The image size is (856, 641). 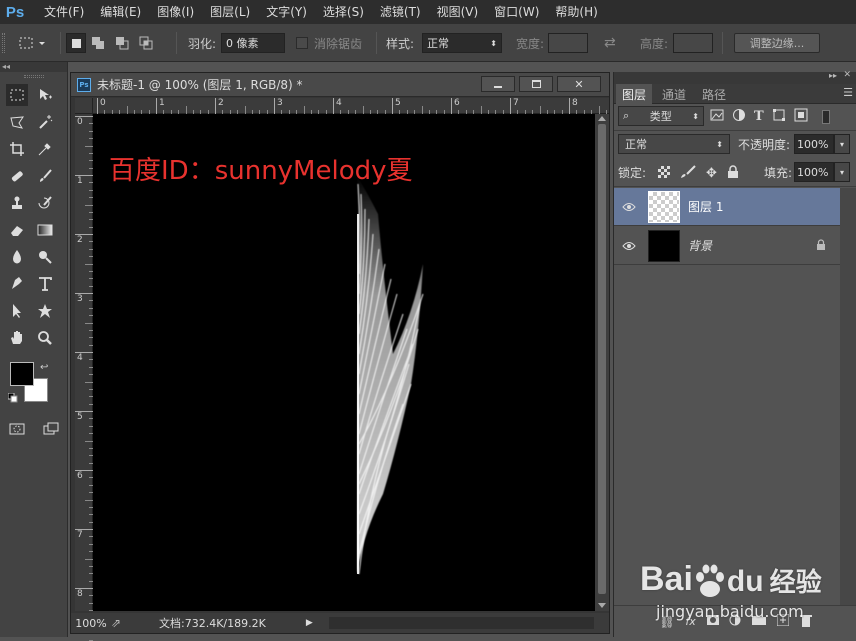 What do you see at coordinates (498, 84) in the screenshot?
I see `minimize-button` at bounding box center [498, 84].